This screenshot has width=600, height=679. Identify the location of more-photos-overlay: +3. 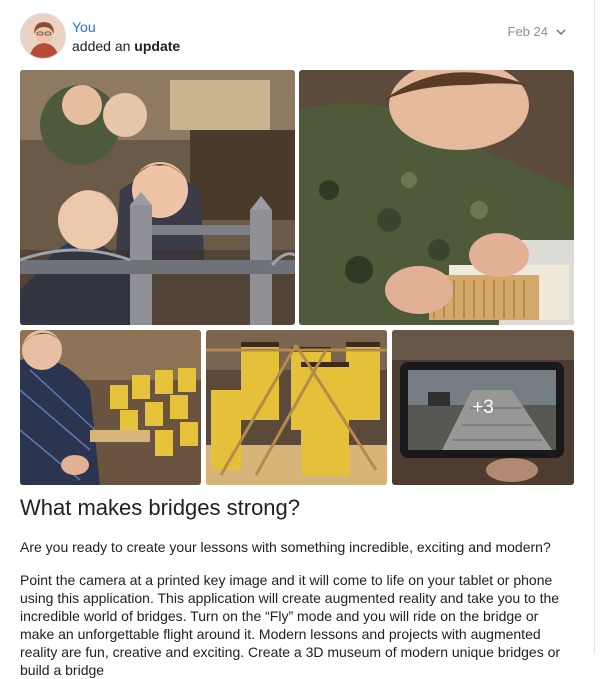
(483, 407).